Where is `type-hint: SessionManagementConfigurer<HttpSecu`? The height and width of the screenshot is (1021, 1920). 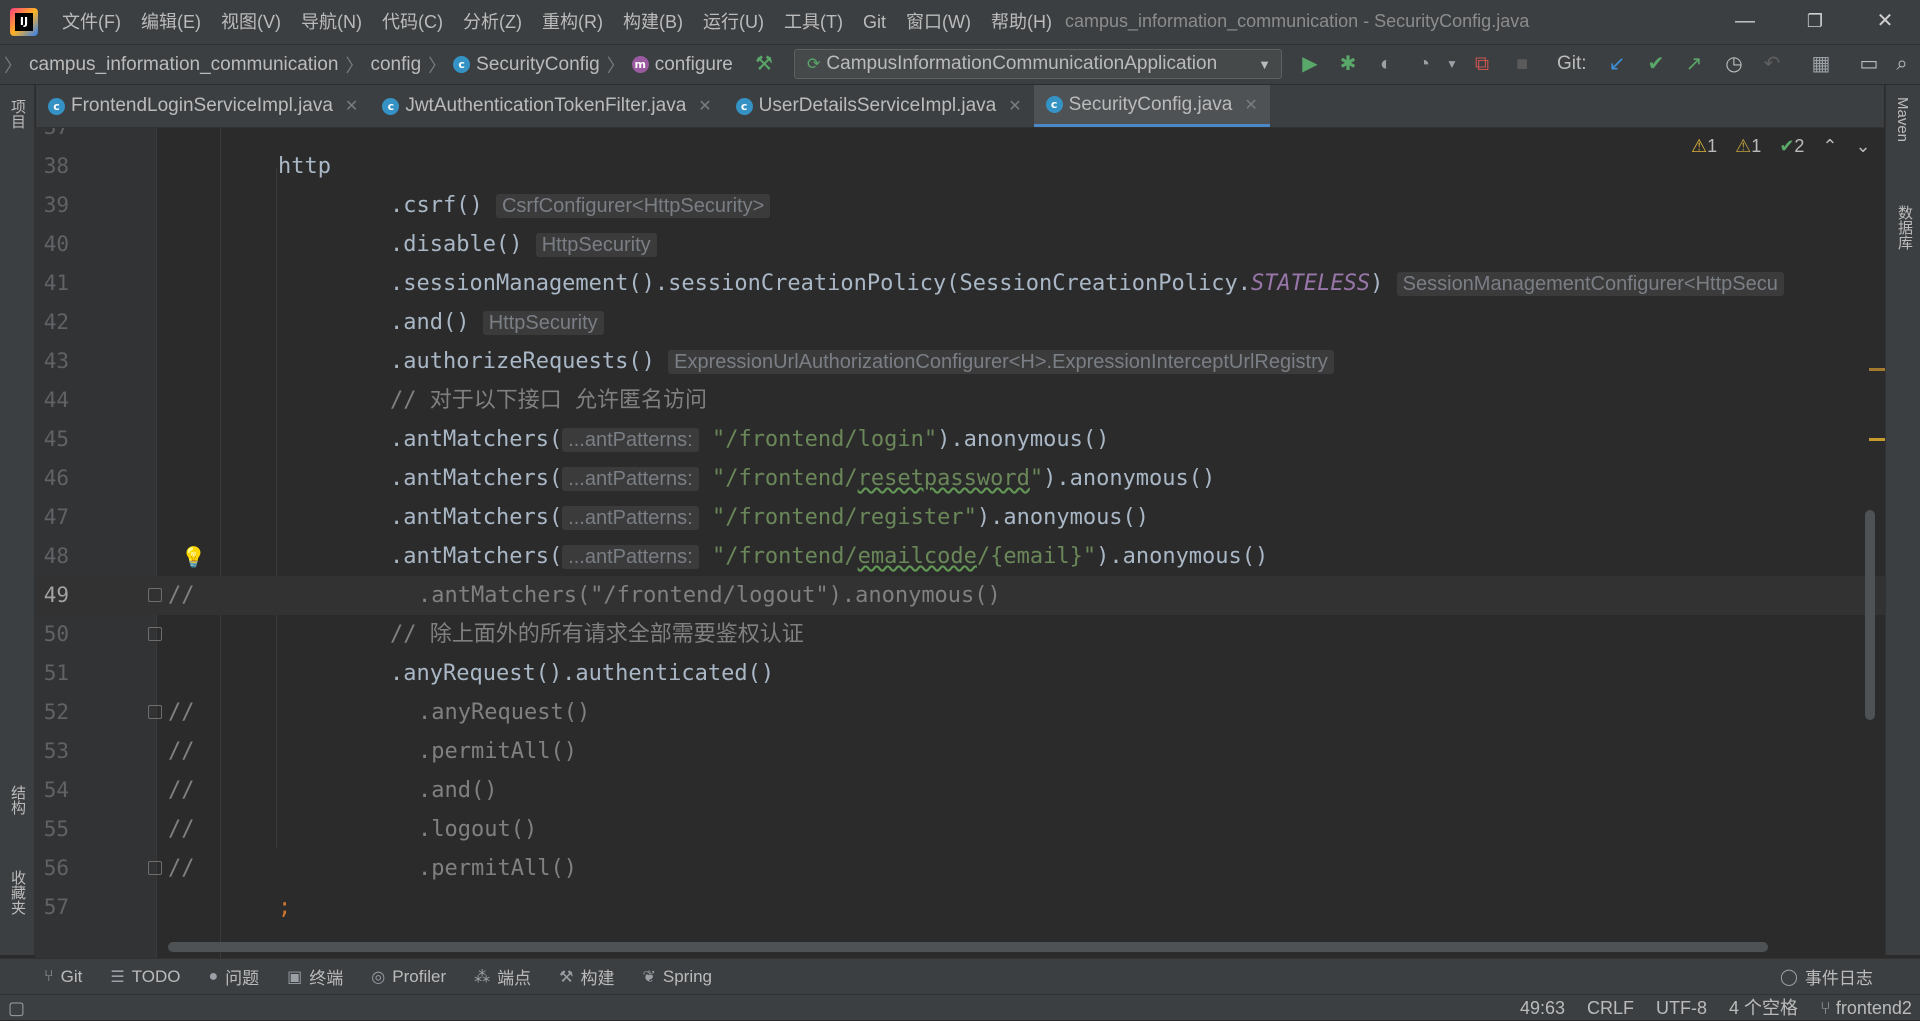
type-hint: SessionManagementConfigurer<HttpSecu is located at coordinates (1590, 284).